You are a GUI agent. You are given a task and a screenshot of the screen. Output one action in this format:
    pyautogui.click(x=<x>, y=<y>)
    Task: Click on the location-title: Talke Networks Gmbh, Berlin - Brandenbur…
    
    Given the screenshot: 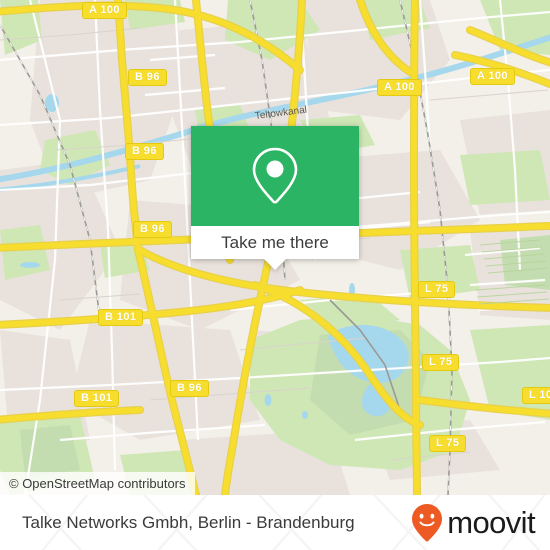 What is the action you would take?
    pyautogui.click(x=188, y=522)
    